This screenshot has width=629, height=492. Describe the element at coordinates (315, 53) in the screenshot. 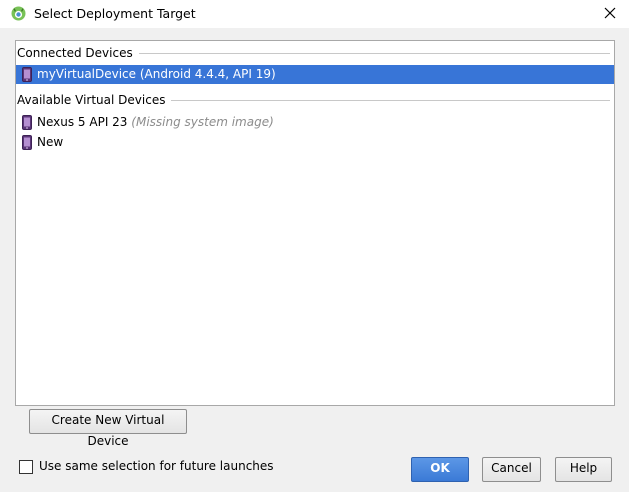

I see `section-header-connected-devices: Connected Devices` at that location.